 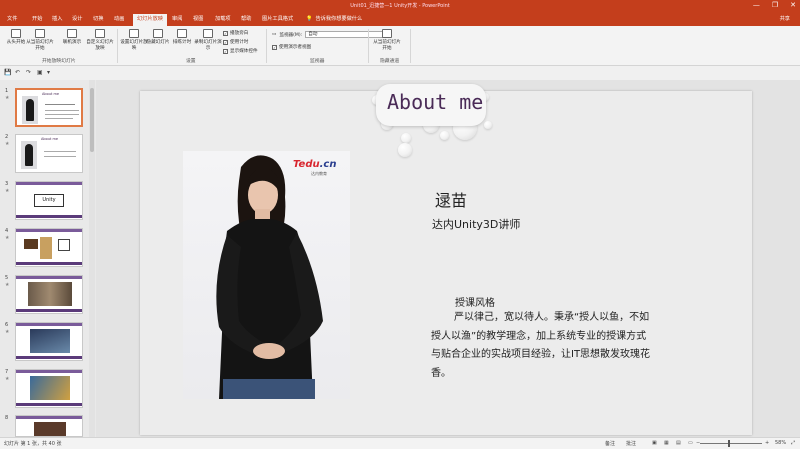 What do you see at coordinates (30, 110) in the screenshot?
I see `thumbnail-figure` at bounding box center [30, 110].